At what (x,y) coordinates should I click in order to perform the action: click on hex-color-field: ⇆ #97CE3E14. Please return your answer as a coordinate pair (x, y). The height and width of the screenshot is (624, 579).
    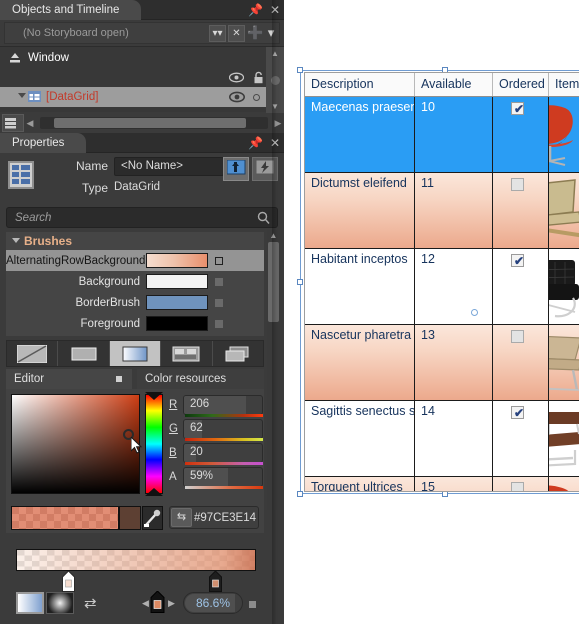
    Looking at the image, I should click on (214, 517).